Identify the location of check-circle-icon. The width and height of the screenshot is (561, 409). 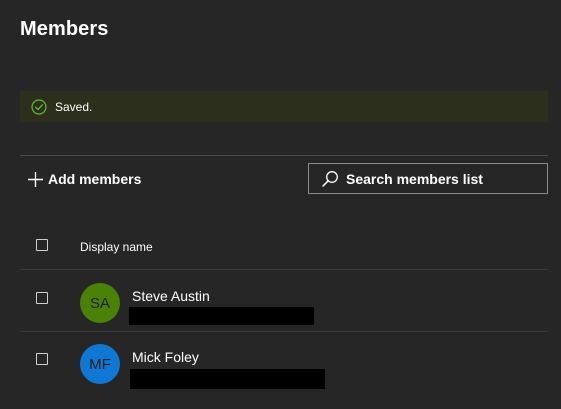
(39, 106).